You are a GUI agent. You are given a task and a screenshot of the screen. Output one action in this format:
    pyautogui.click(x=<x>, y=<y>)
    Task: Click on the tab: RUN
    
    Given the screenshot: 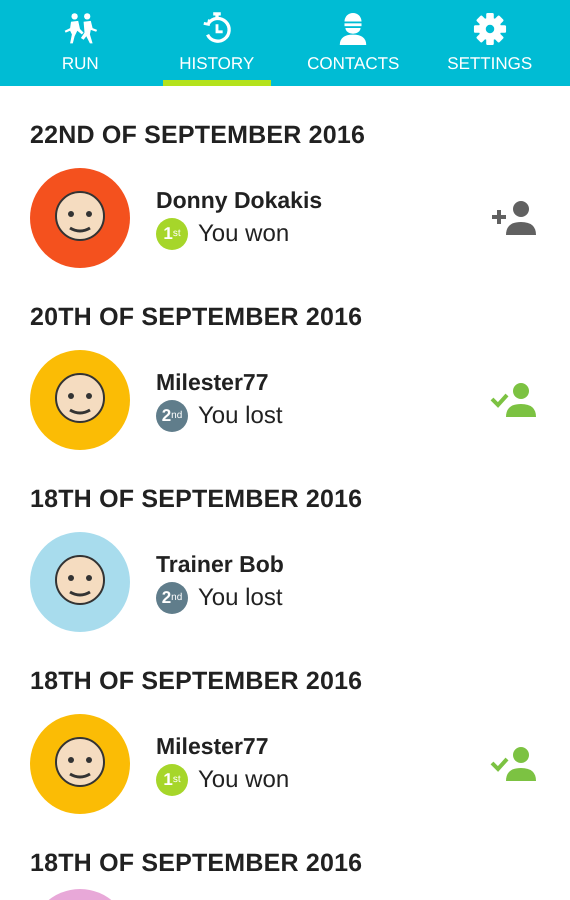 What is the action you would take?
    pyautogui.click(x=80, y=43)
    